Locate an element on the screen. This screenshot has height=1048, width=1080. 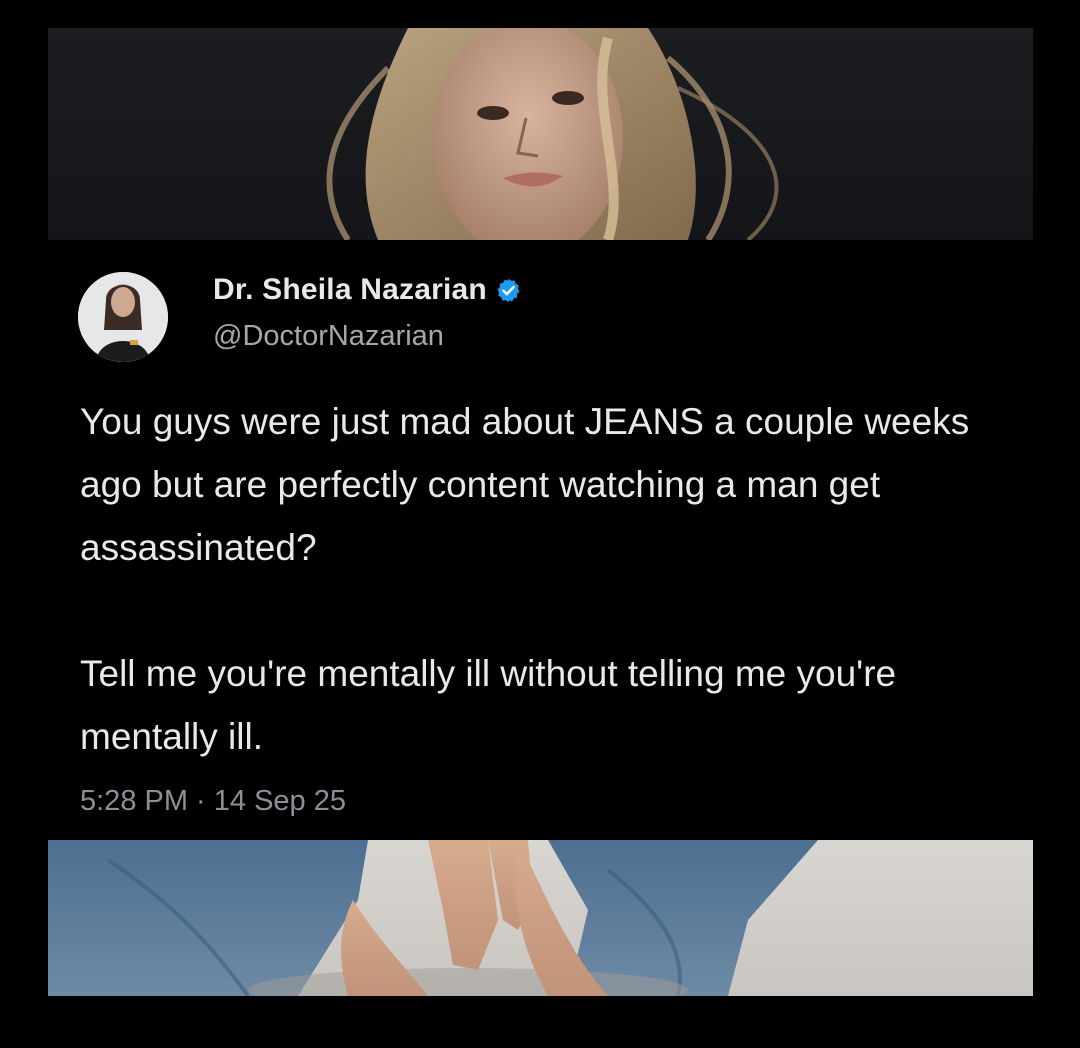
jeans-photo is located at coordinates (540, 918).